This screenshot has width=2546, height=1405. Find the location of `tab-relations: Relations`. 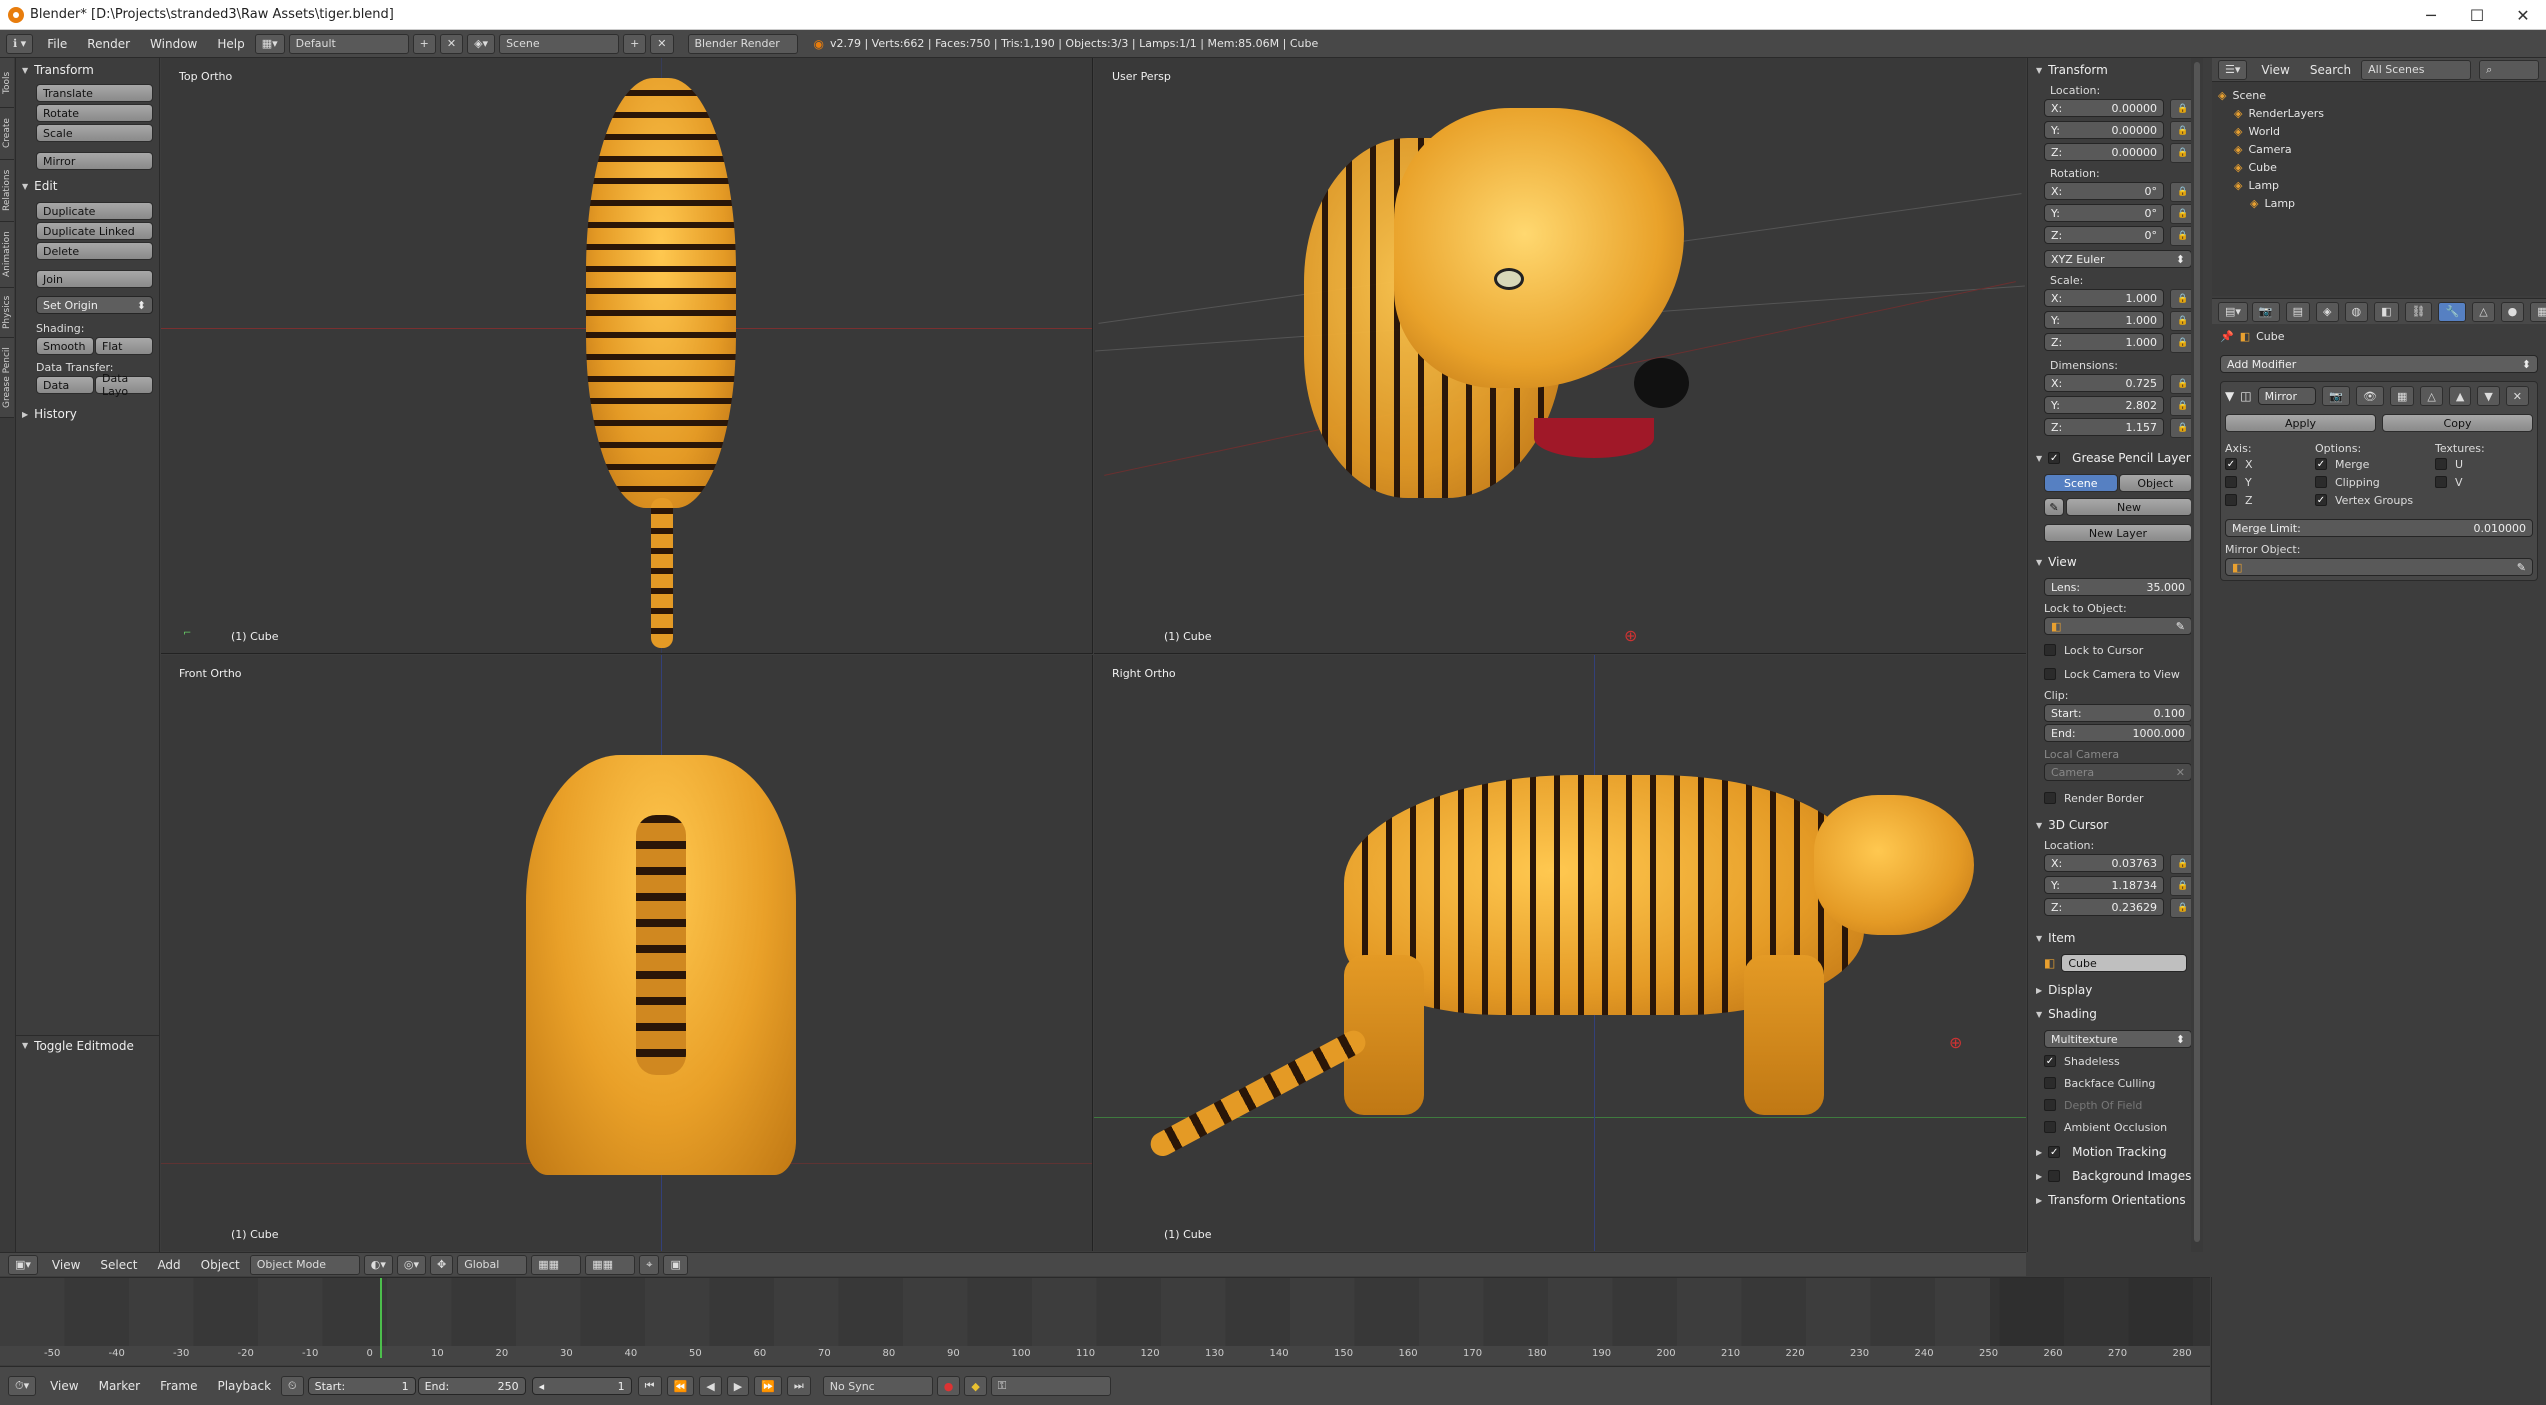

tab-relations: Relations is located at coordinates (7, 191).